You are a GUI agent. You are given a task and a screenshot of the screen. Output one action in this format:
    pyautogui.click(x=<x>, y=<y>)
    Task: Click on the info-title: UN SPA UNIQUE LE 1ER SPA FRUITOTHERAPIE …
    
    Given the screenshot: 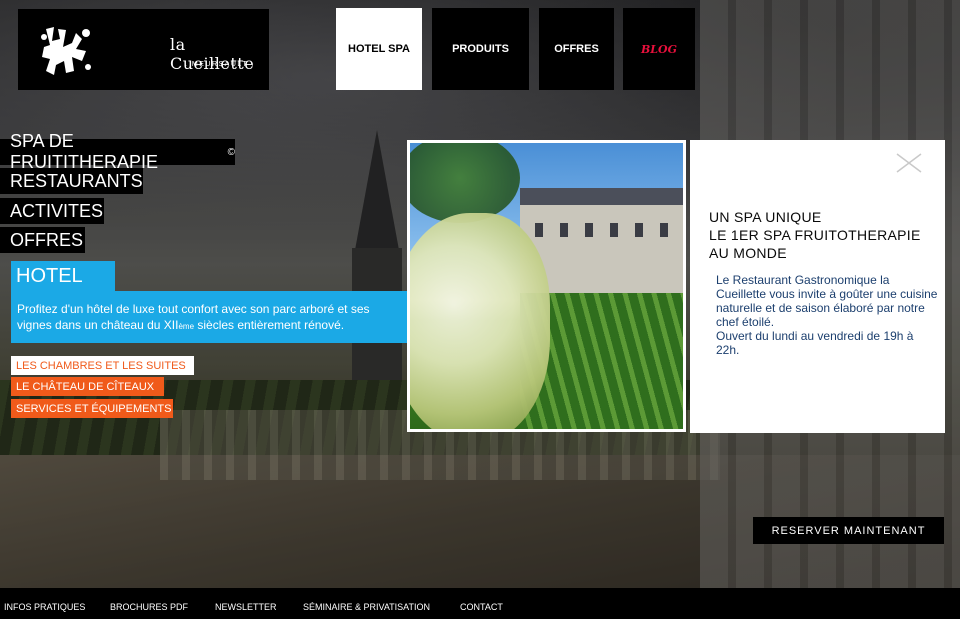 What is the action you would take?
    pyautogui.click(x=821, y=235)
    